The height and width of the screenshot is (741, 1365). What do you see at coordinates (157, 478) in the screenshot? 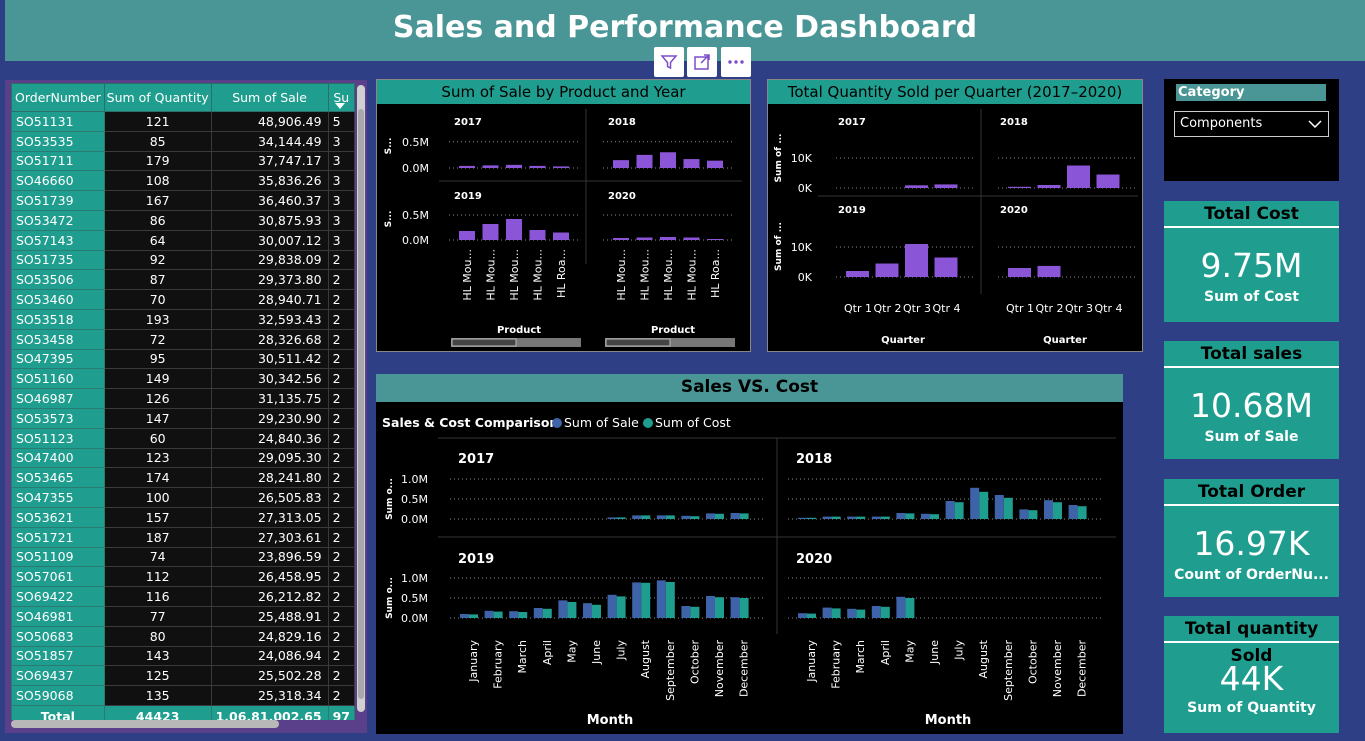
I see `table-cell: 174` at bounding box center [157, 478].